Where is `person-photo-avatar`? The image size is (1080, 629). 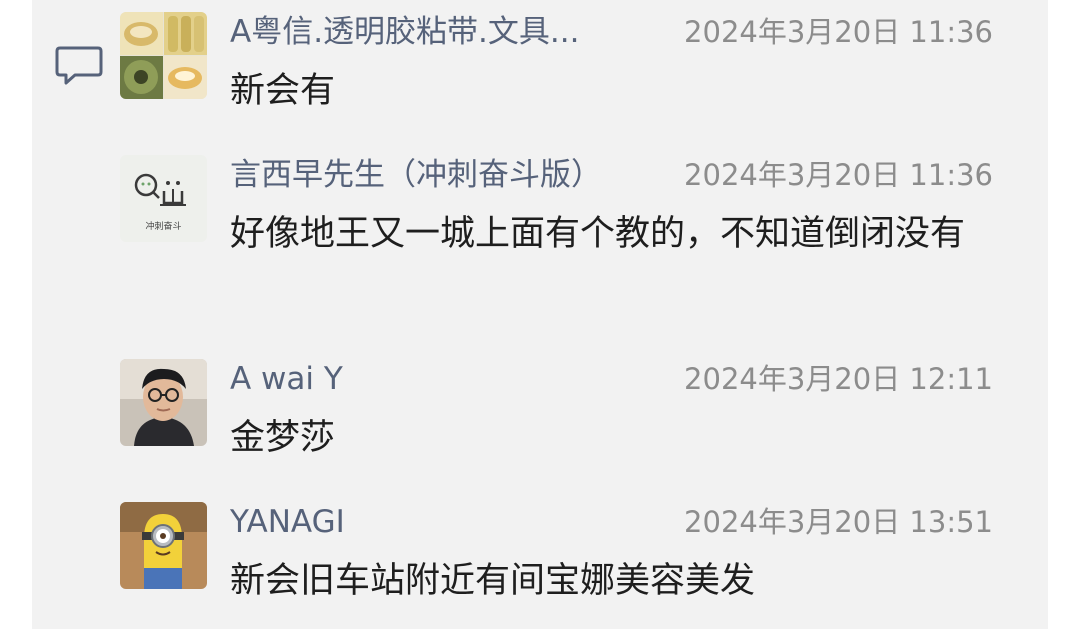
person-photo-avatar is located at coordinates (163, 402).